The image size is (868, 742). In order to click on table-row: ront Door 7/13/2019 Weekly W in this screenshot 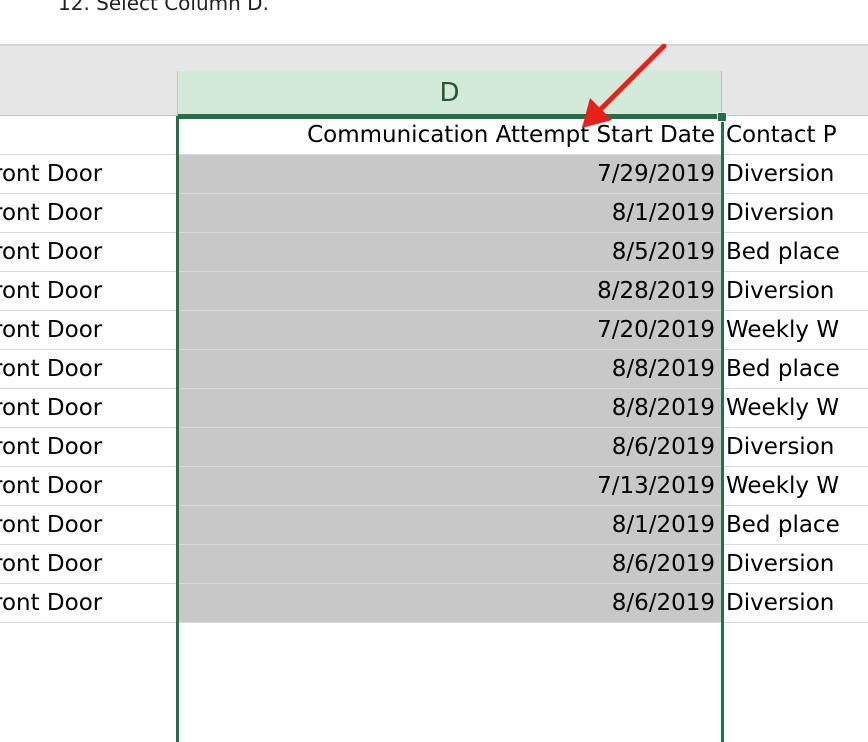, I will do `click(434, 486)`.